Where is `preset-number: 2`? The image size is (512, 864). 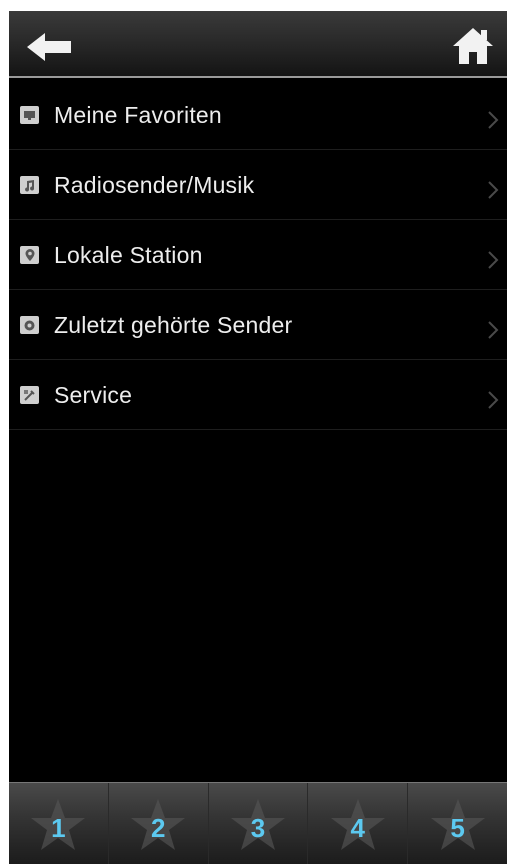 preset-number: 2 is located at coordinates (158, 828).